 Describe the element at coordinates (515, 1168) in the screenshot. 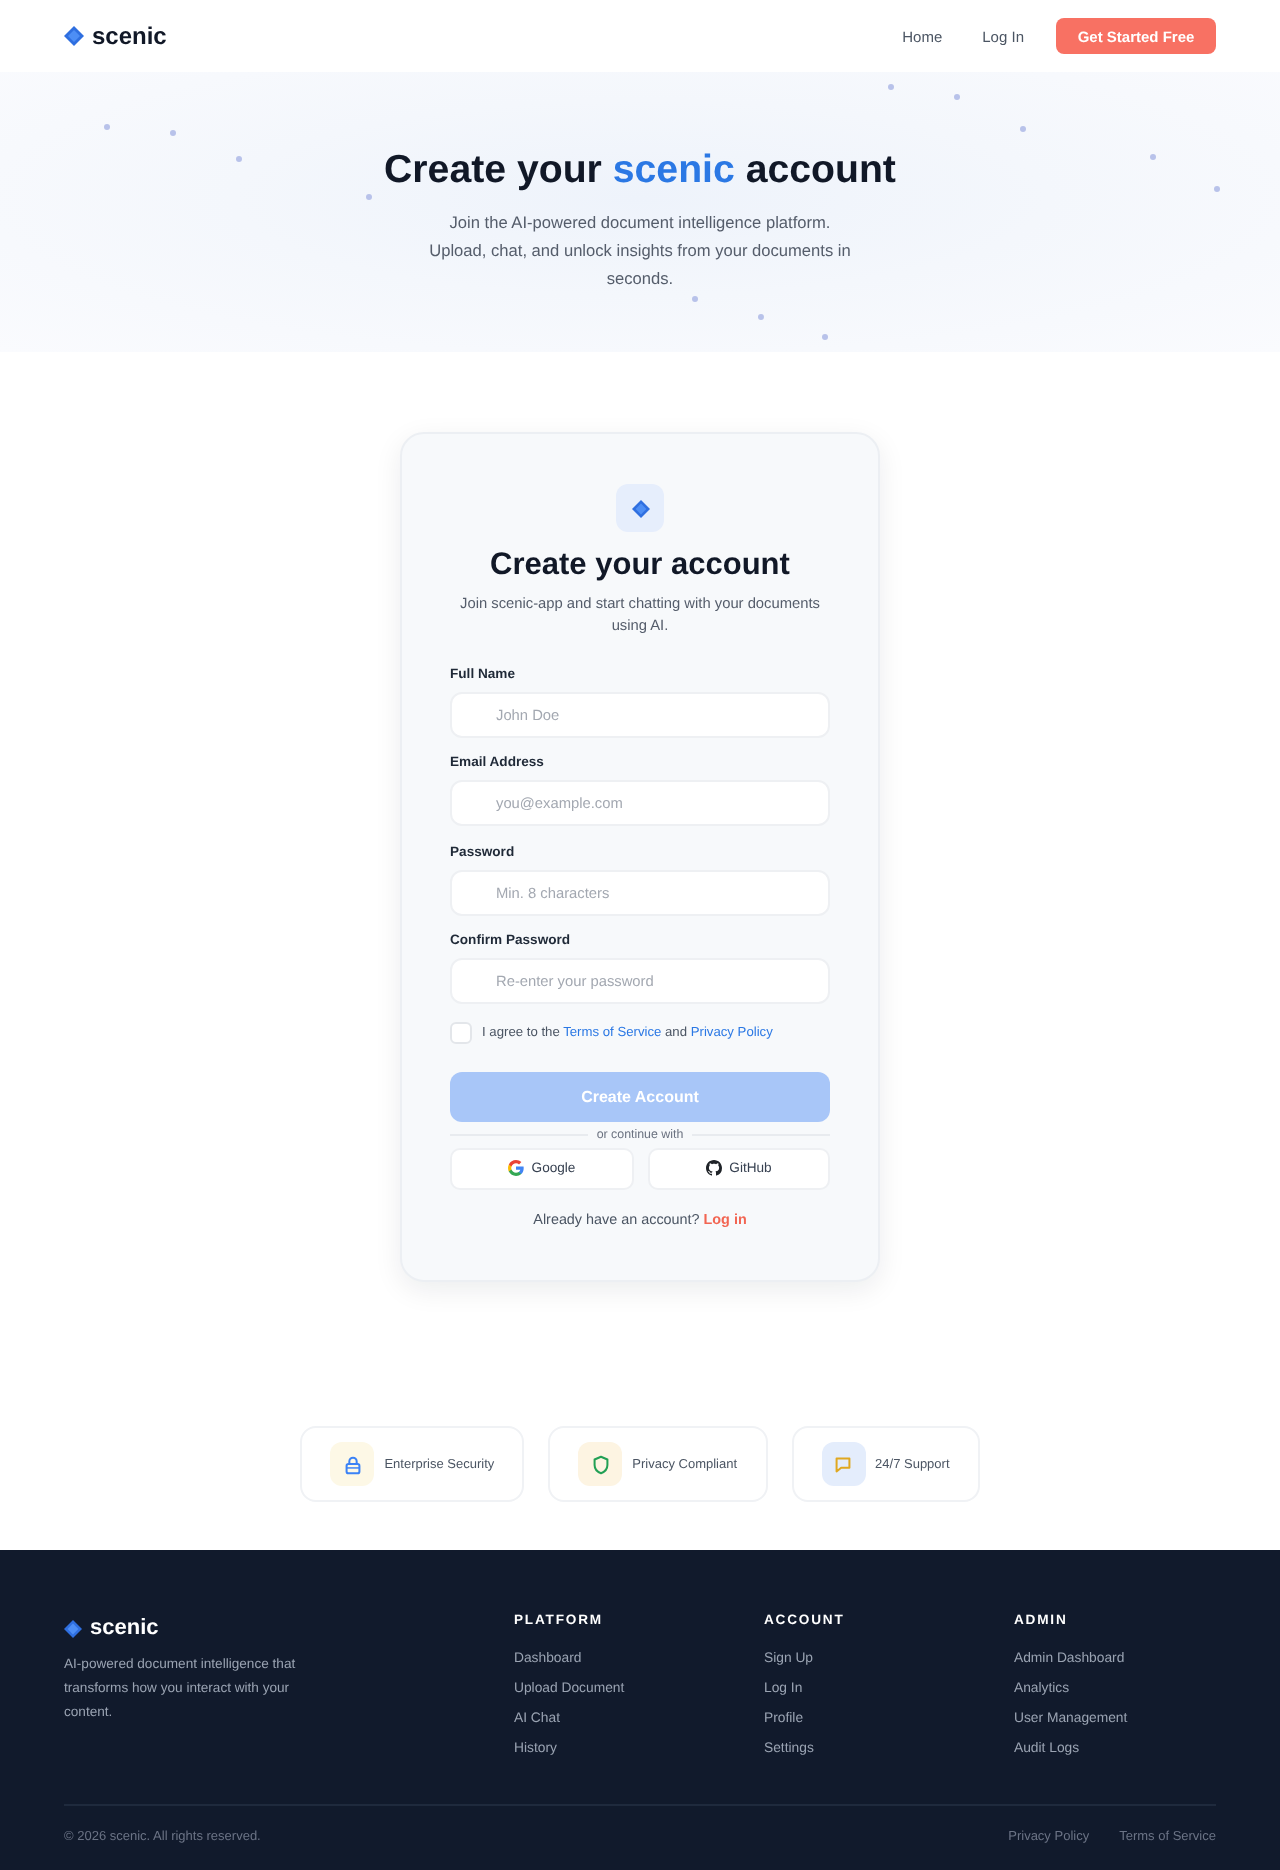

I see `google-icon` at that location.